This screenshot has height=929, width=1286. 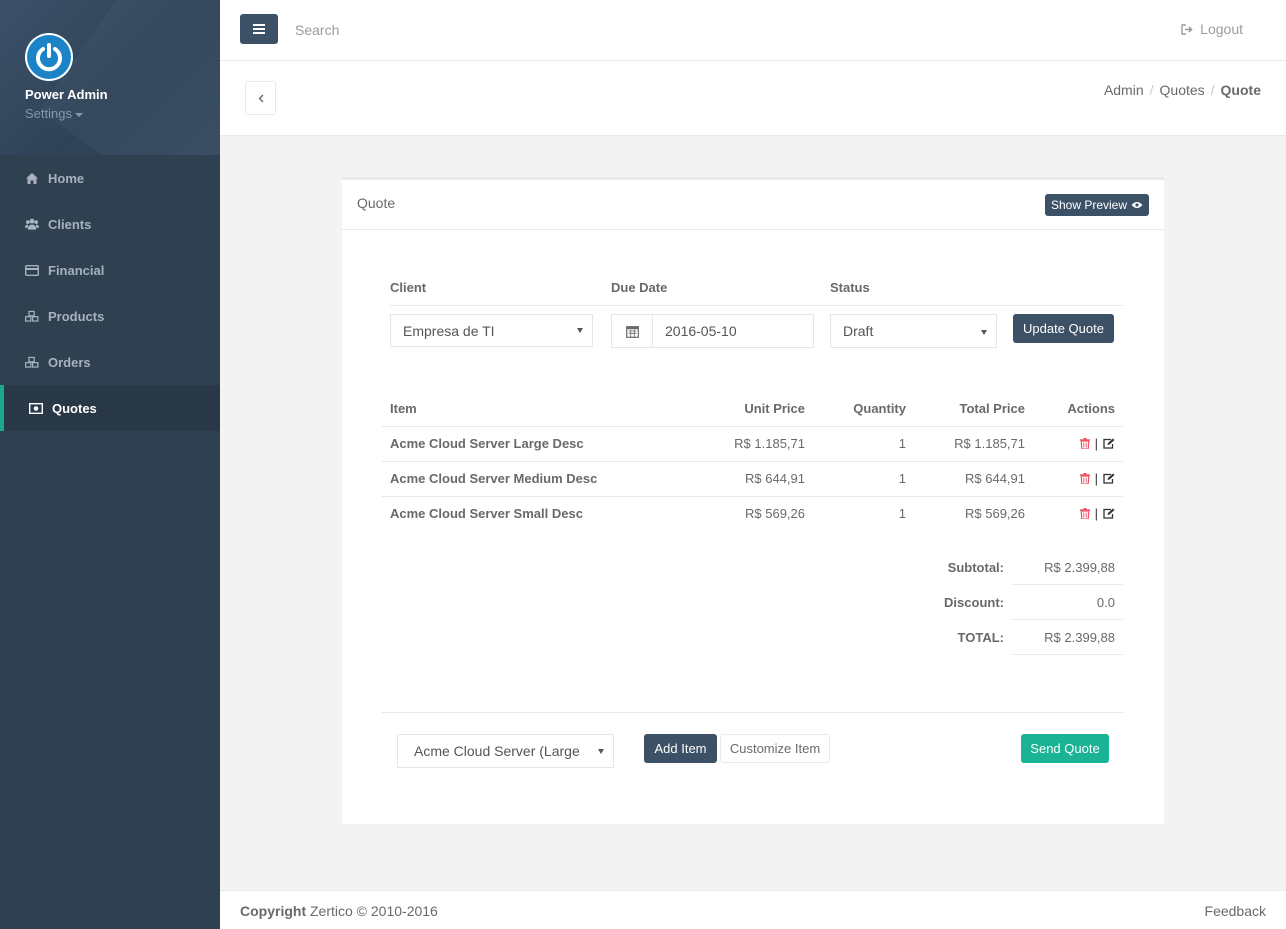 What do you see at coordinates (747, 444) in the screenshot?
I see `unit-price: R$ 1.185,71` at bounding box center [747, 444].